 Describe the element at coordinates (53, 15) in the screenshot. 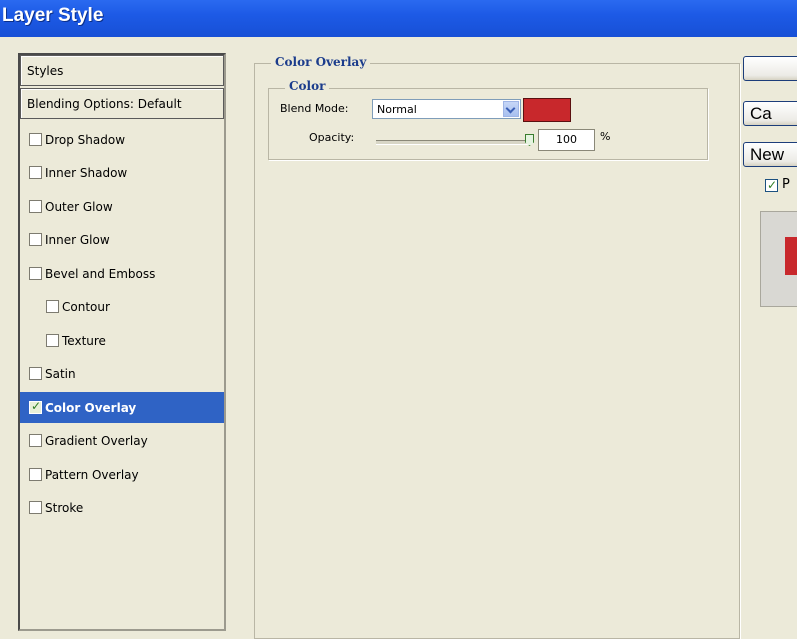

I see `window-title: Layer Style` at that location.